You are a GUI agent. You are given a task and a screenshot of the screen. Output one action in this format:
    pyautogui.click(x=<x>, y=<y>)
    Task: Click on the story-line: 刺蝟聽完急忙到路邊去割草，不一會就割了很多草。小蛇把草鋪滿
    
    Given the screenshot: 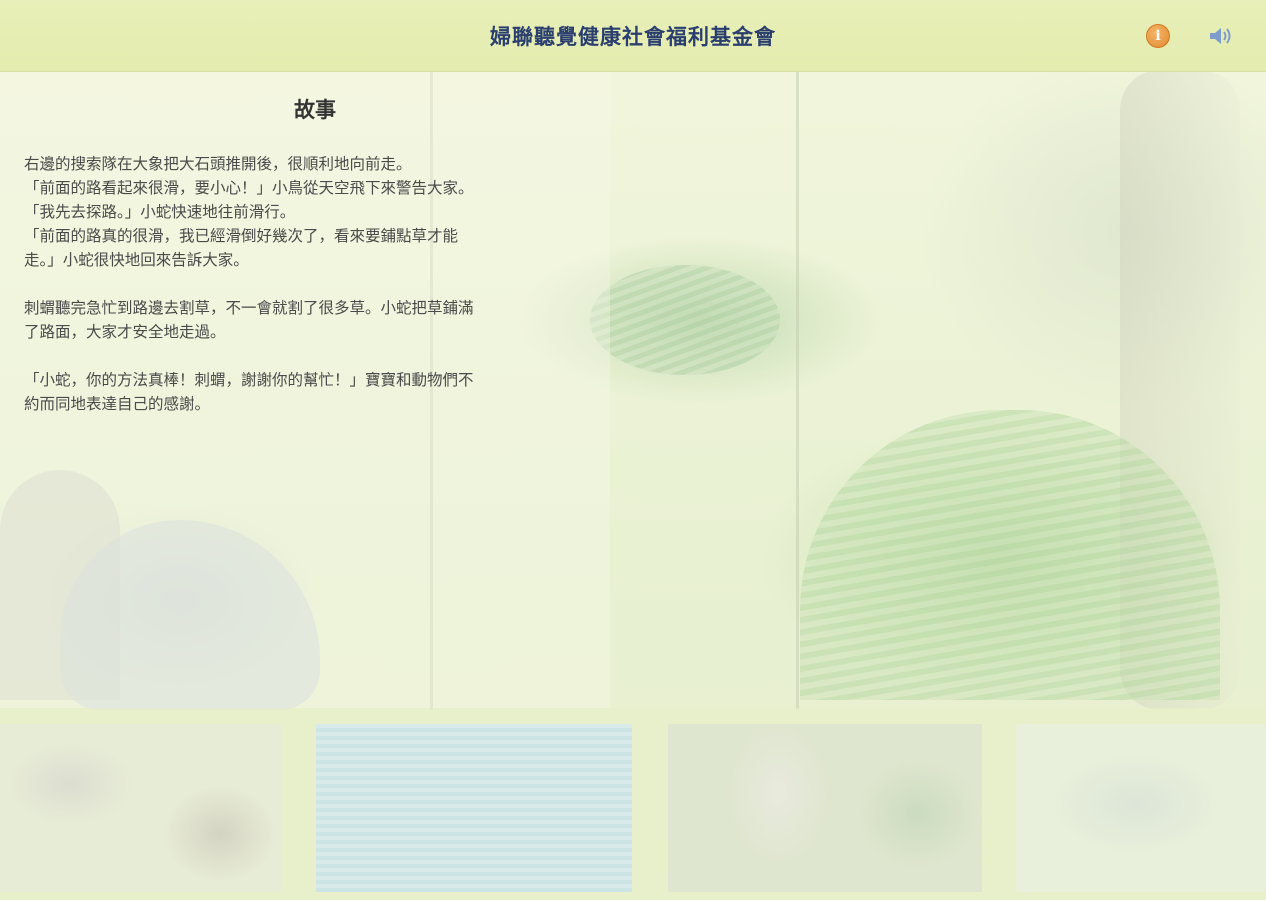 What is the action you would take?
    pyautogui.click(x=249, y=308)
    